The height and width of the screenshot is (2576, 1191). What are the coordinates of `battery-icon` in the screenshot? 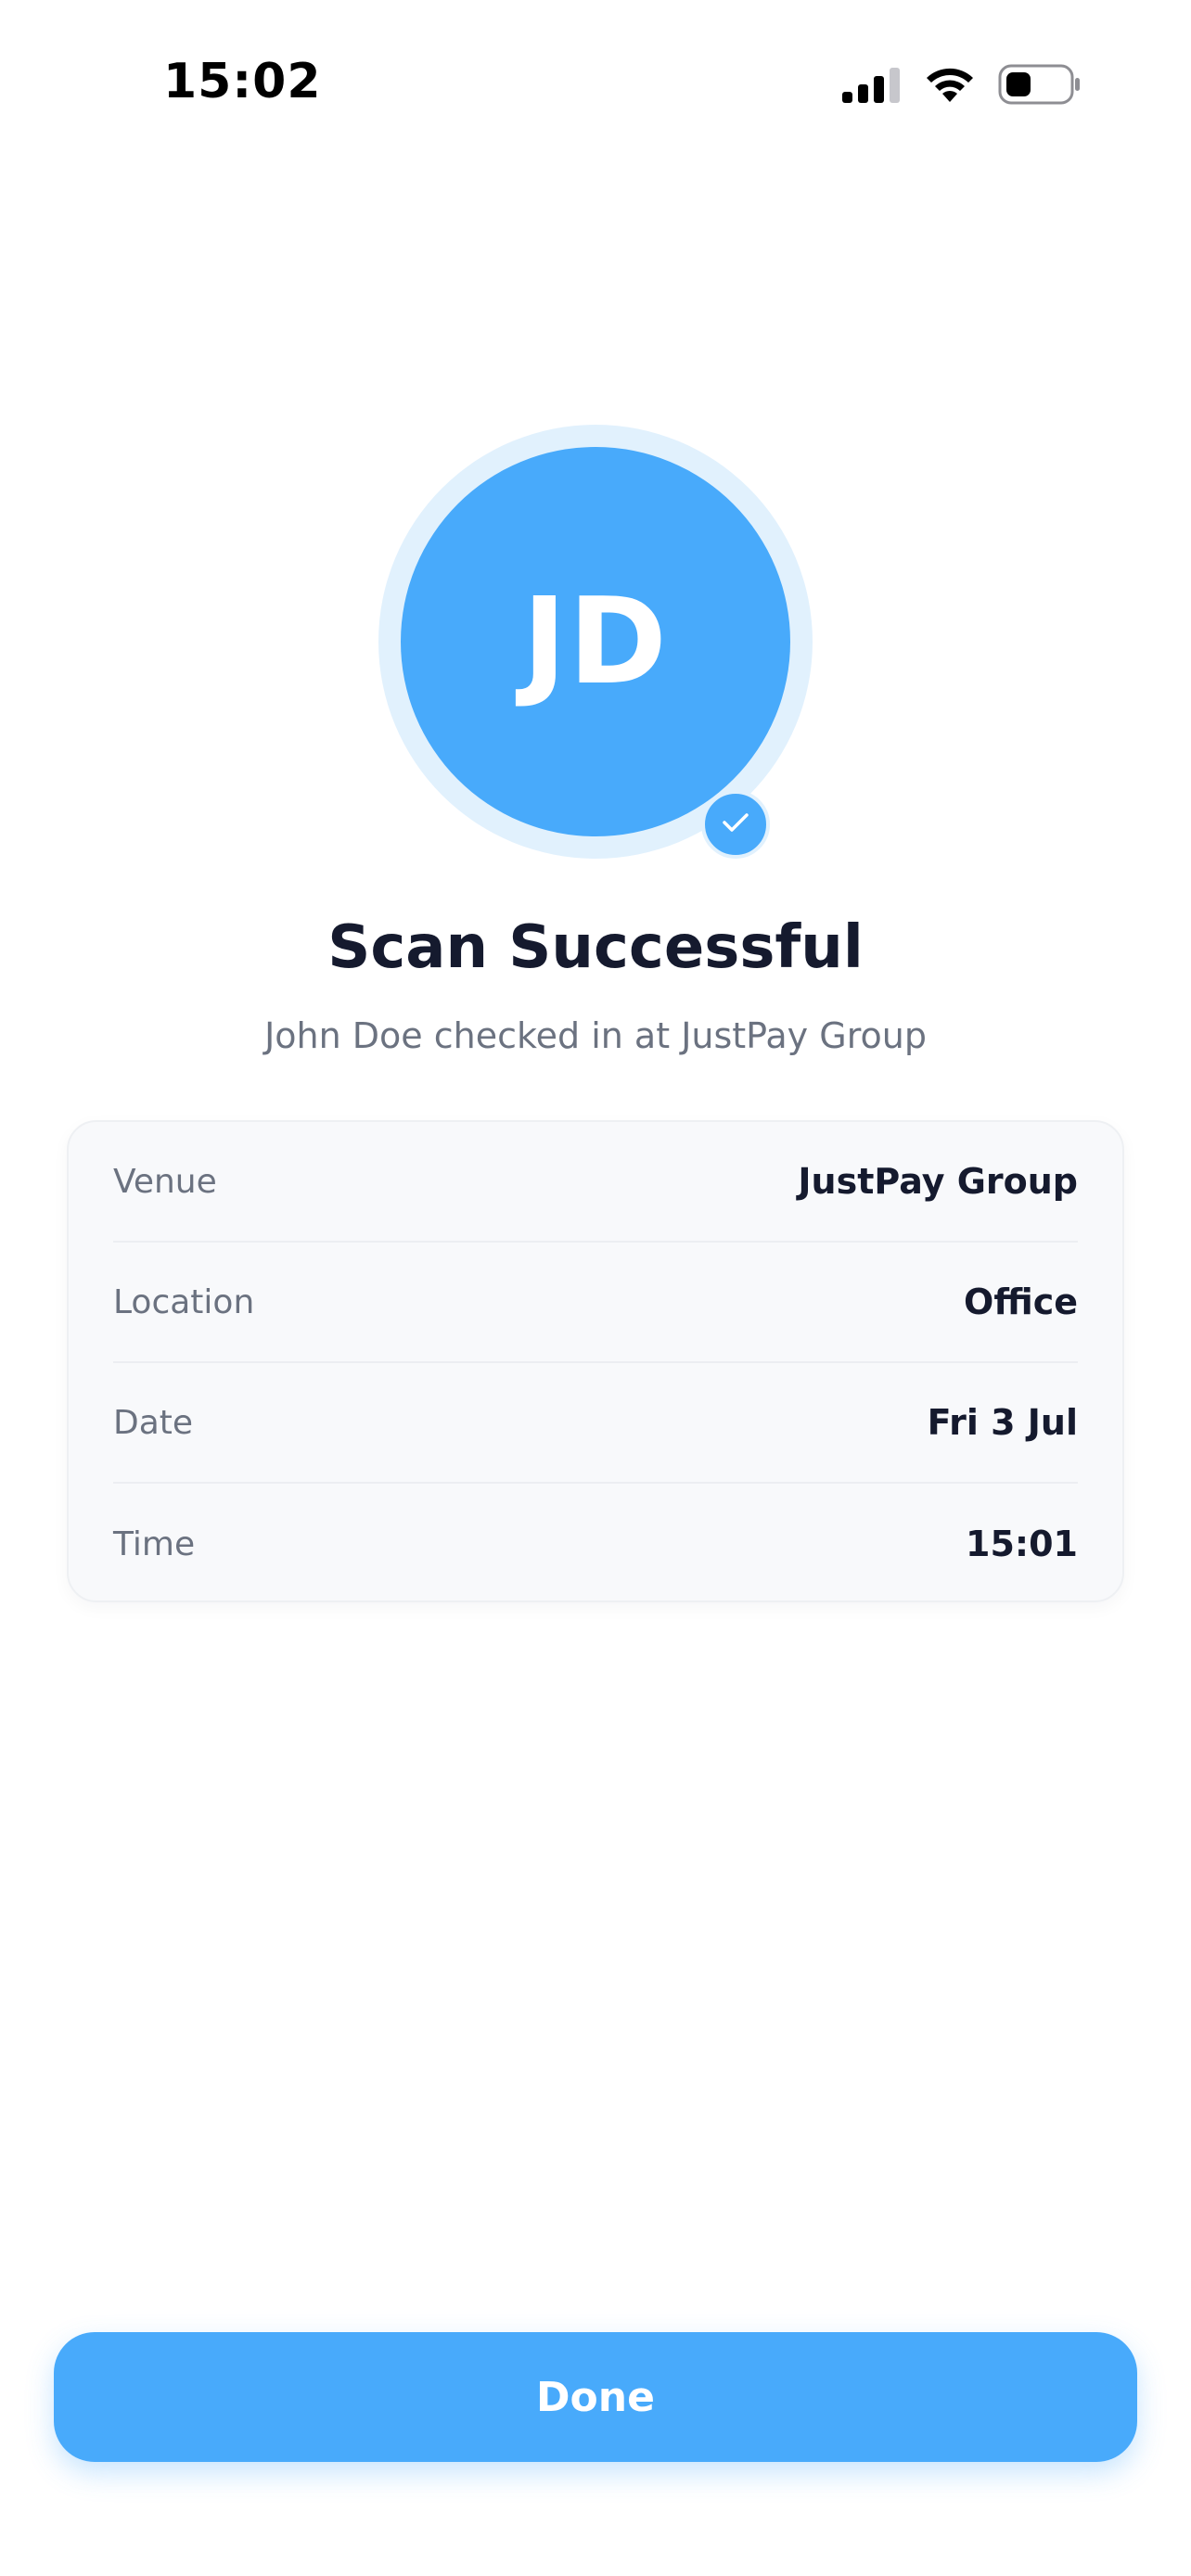 It's located at (1040, 86).